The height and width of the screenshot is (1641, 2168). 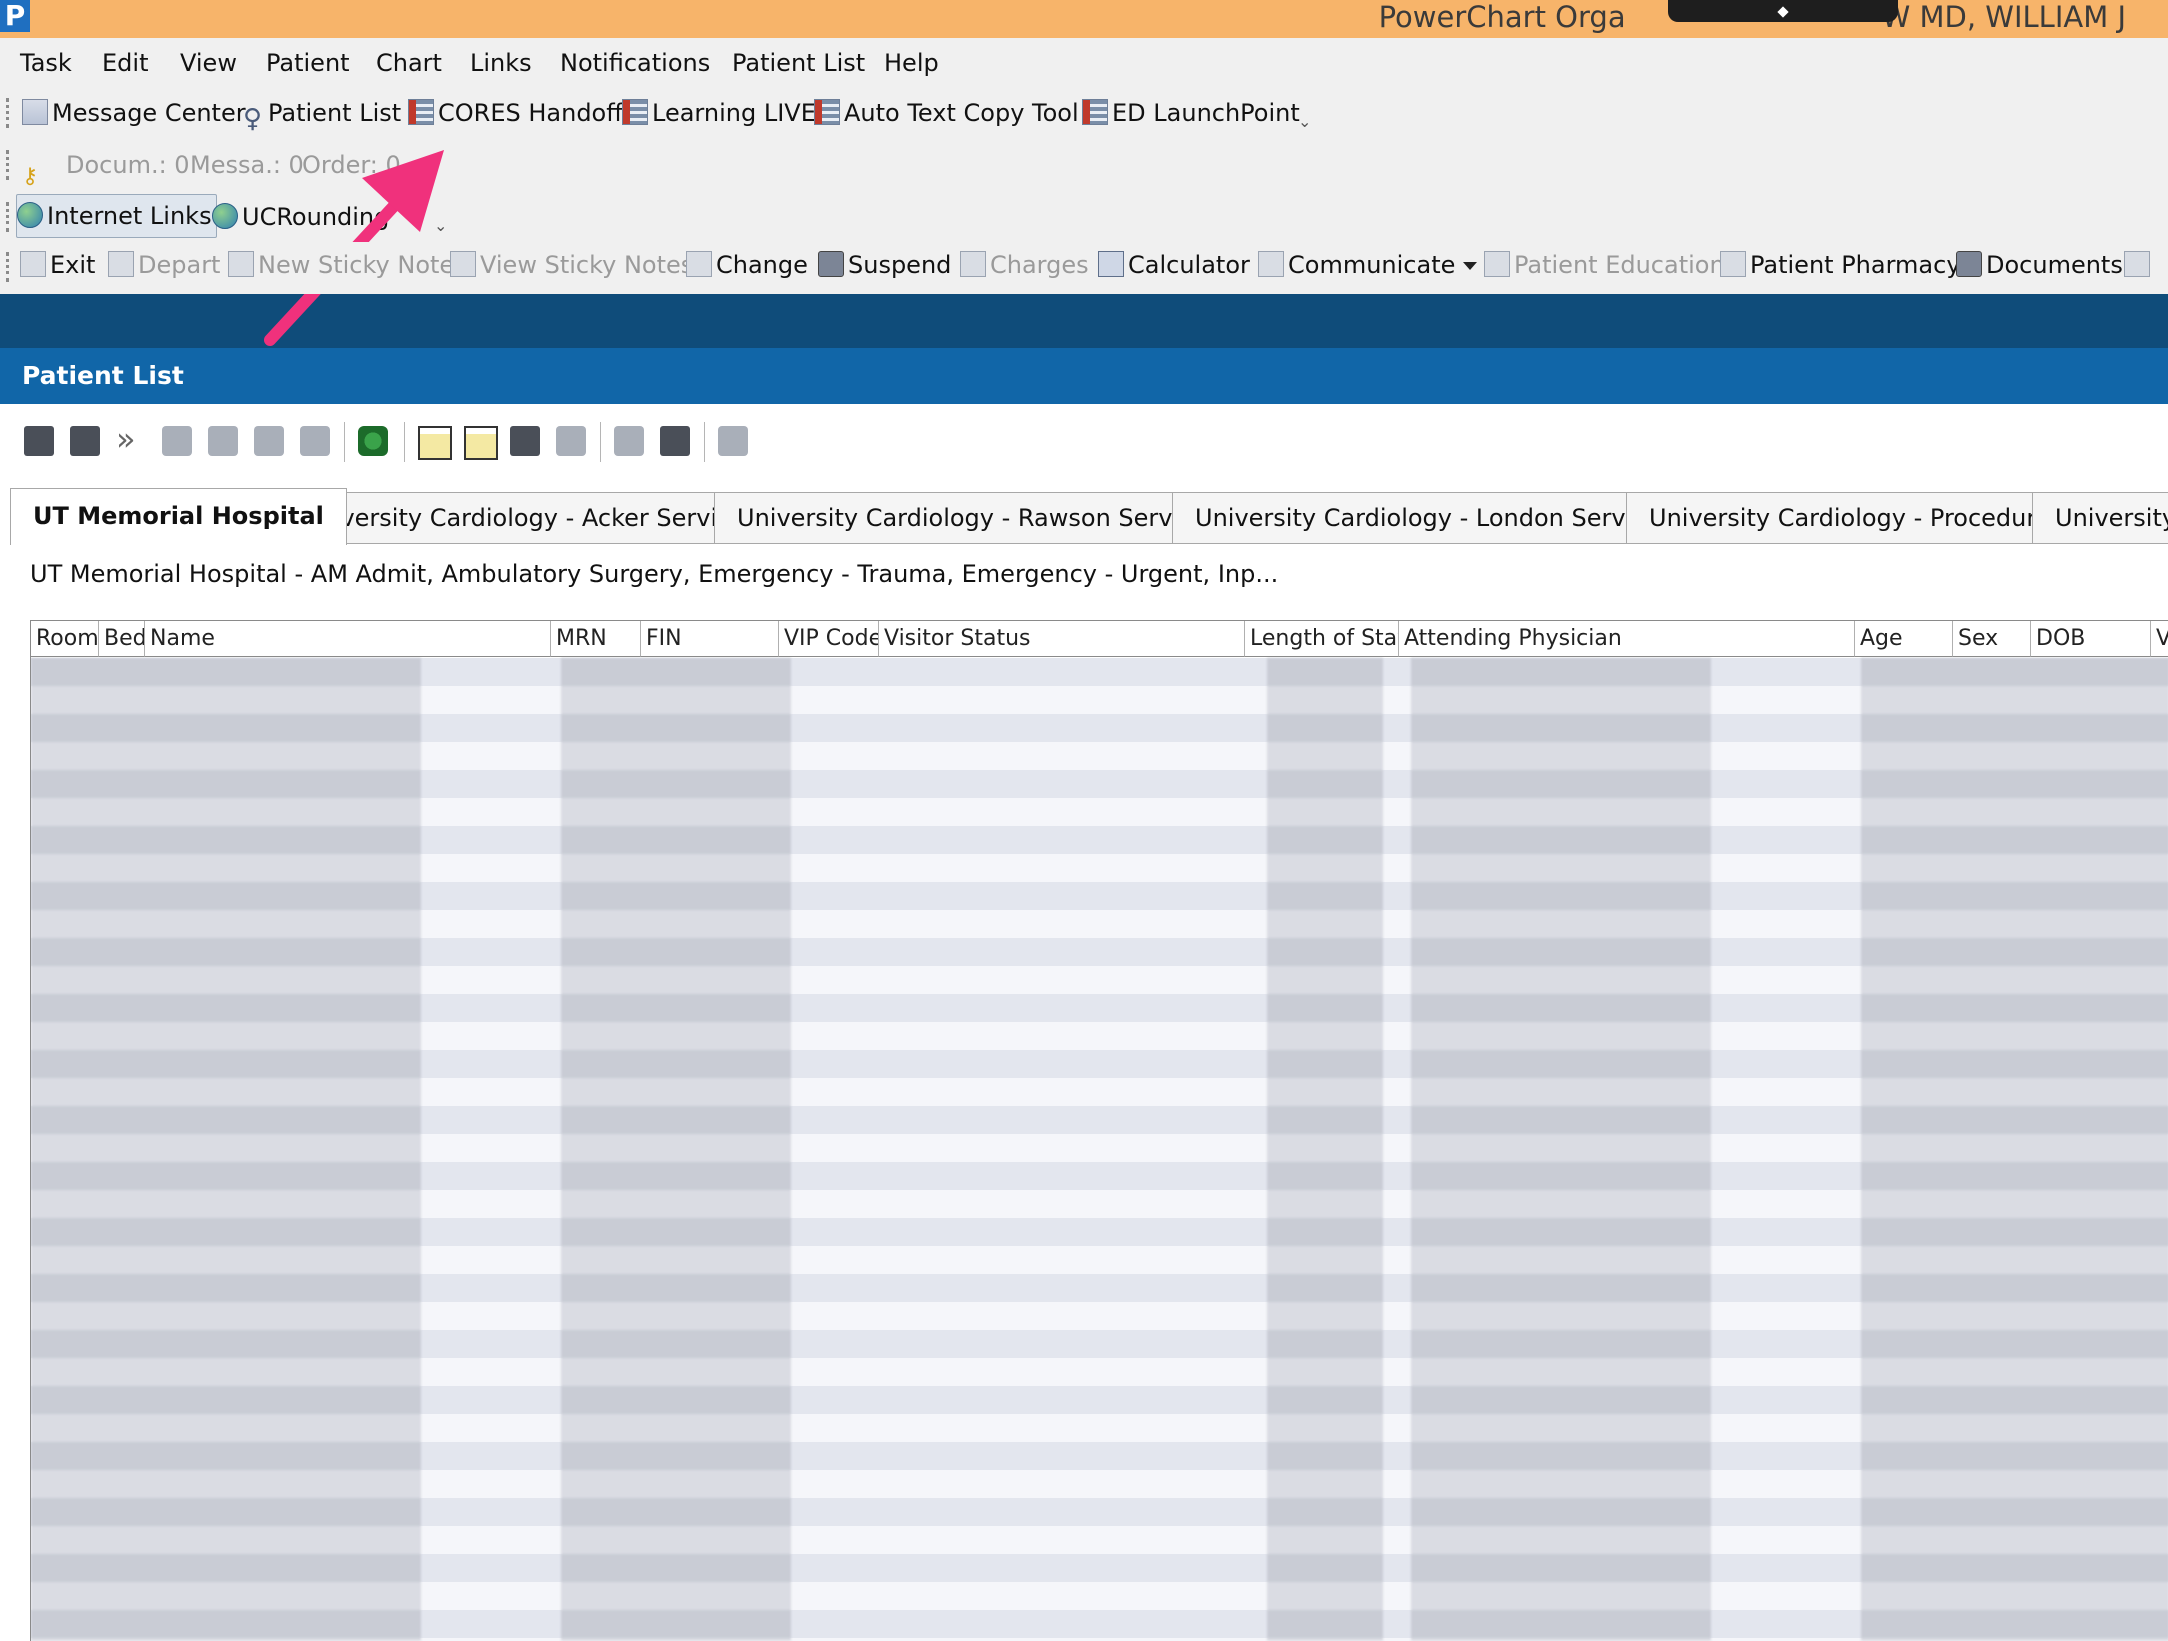 I want to click on documents-icon, so click(x=1969, y=264).